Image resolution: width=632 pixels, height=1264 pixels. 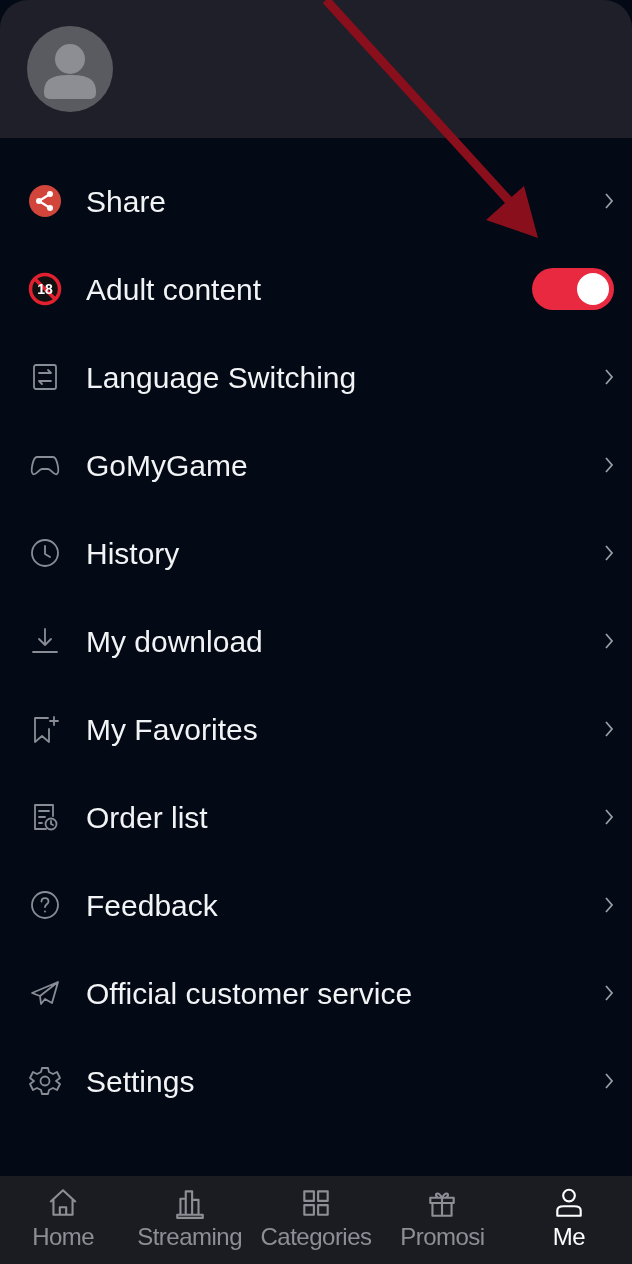 What do you see at coordinates (133, 553) in the screenshot?
I see `menu-label: History` at bounding box center [133, 553].